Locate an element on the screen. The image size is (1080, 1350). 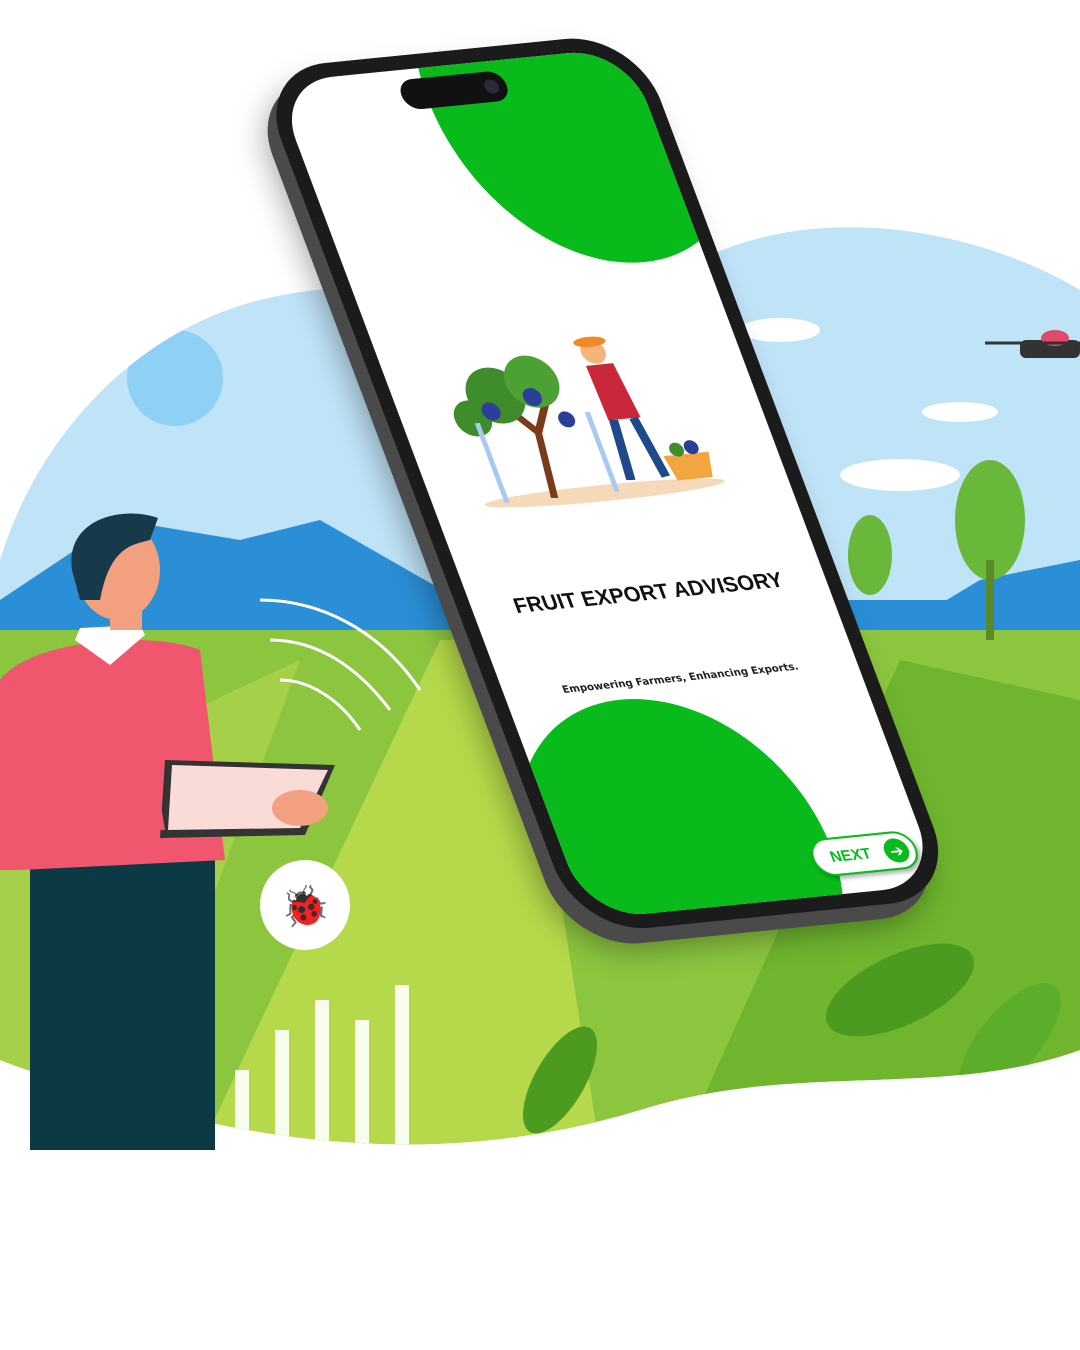
app-title: FRUIT EXPORT ADVISORY is located at coordinates (648, 593).